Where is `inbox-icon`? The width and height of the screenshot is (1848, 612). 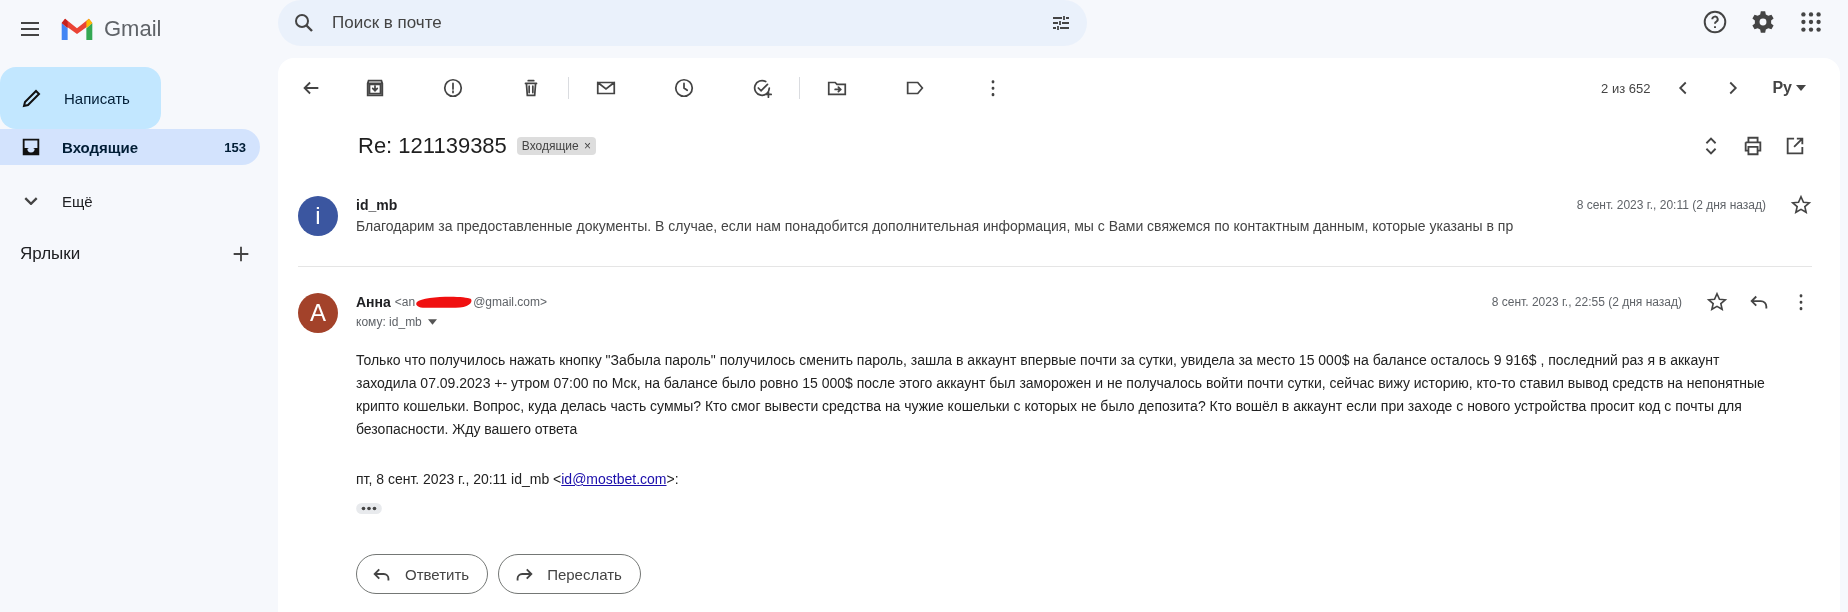
inbox-icon is located at coordinates (31, 147).